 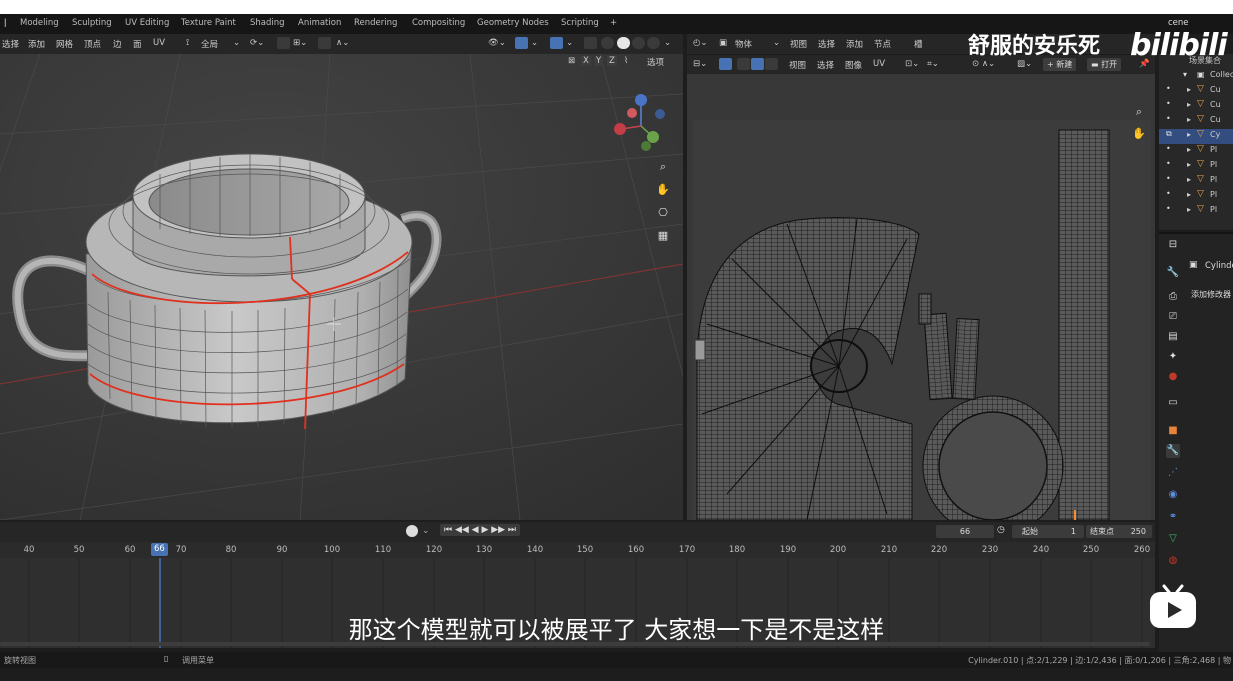 I want to click on image-browse-icon: ▨⌄, so click(x=1024, y=64).